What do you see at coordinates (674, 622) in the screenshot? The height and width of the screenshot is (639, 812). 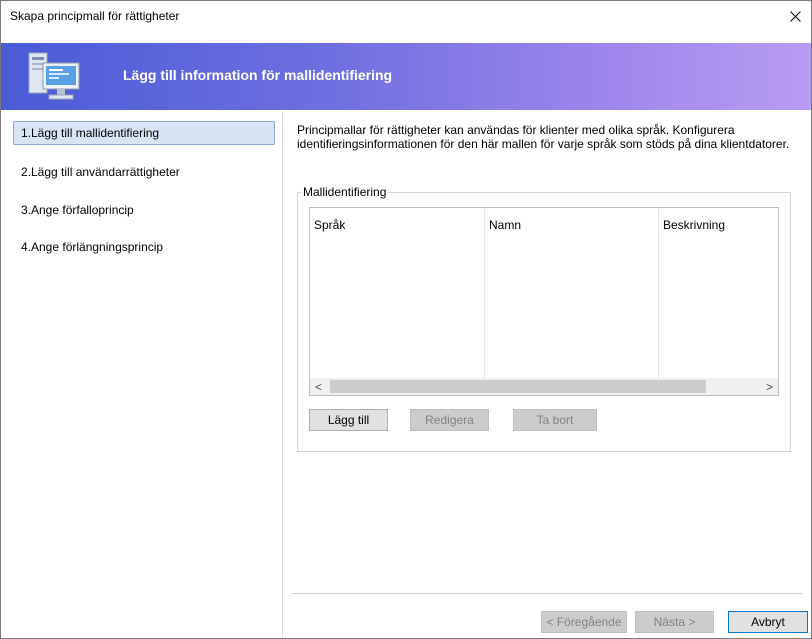 I see `next-button: Nästa >` at bounding box center [674, 622].